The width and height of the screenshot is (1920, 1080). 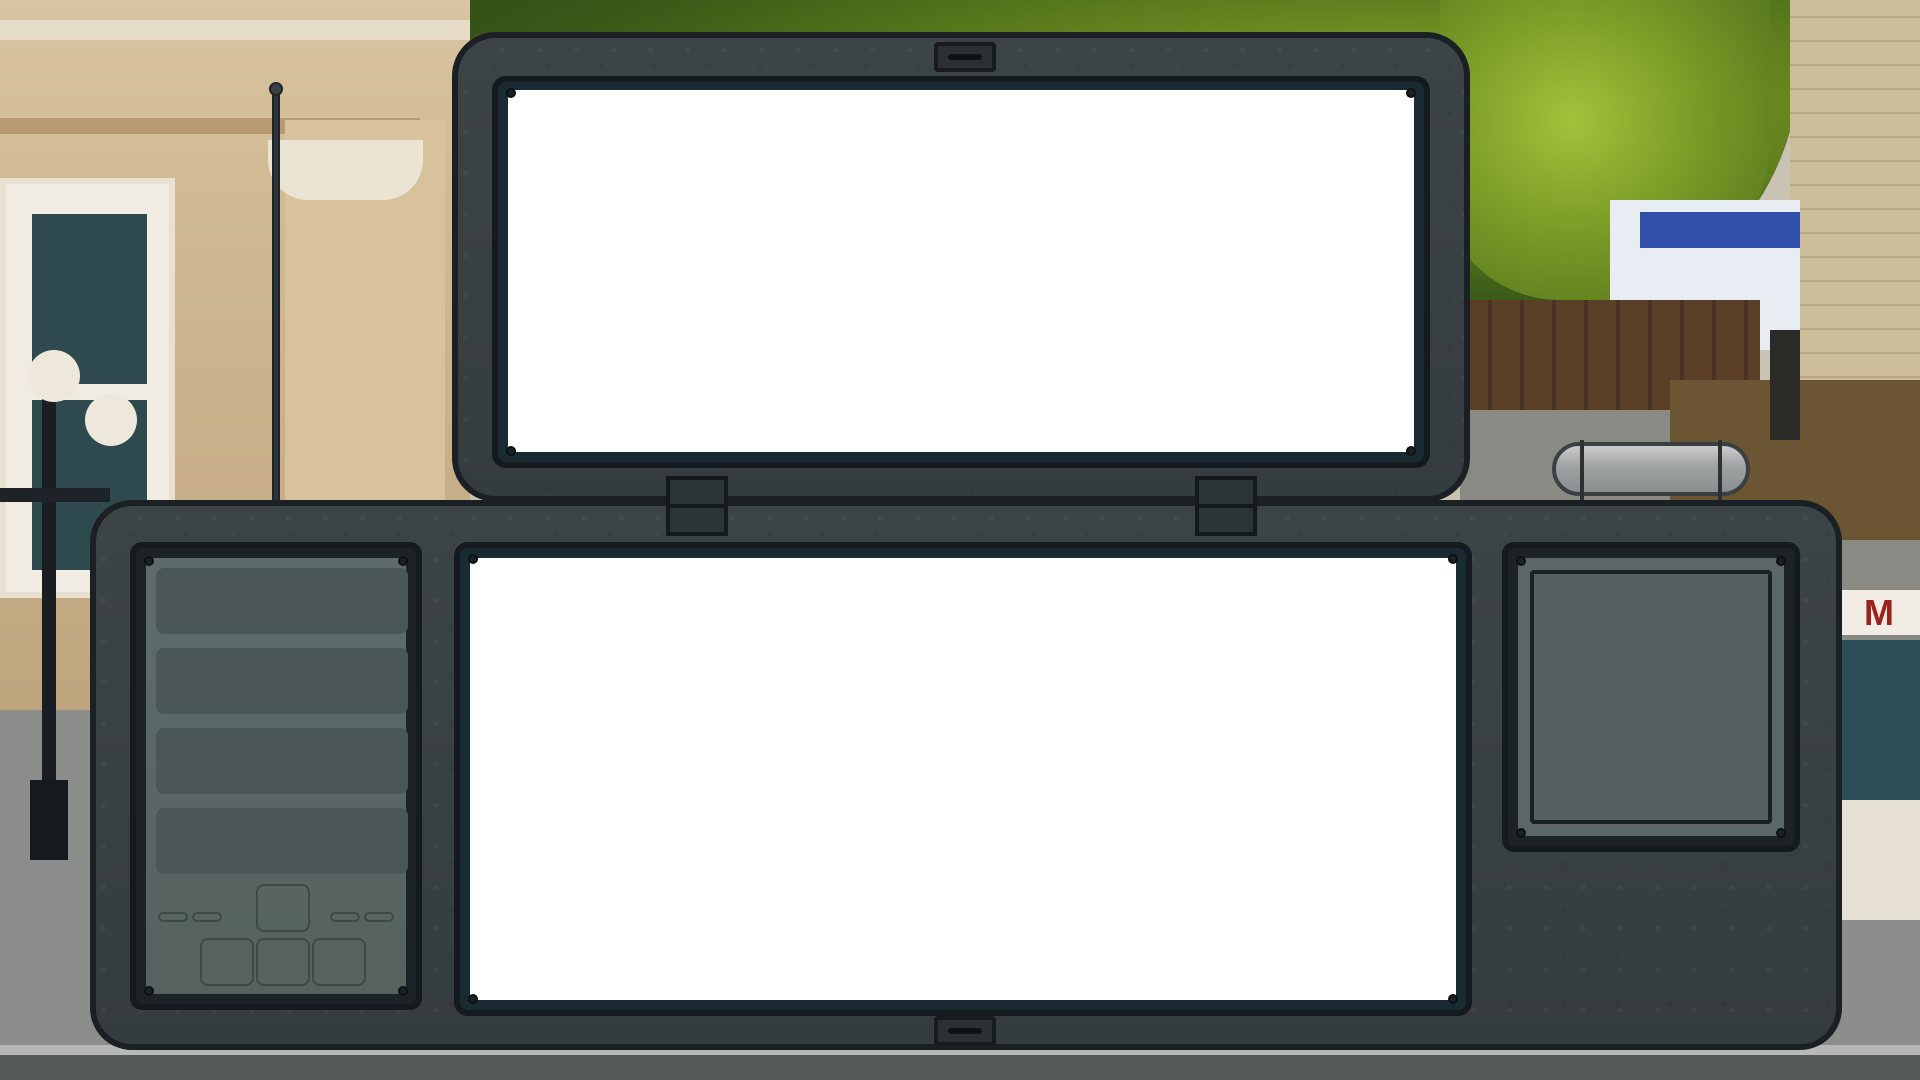 I want to click on bottom-slot-icon, so click(x=965, y=1031).